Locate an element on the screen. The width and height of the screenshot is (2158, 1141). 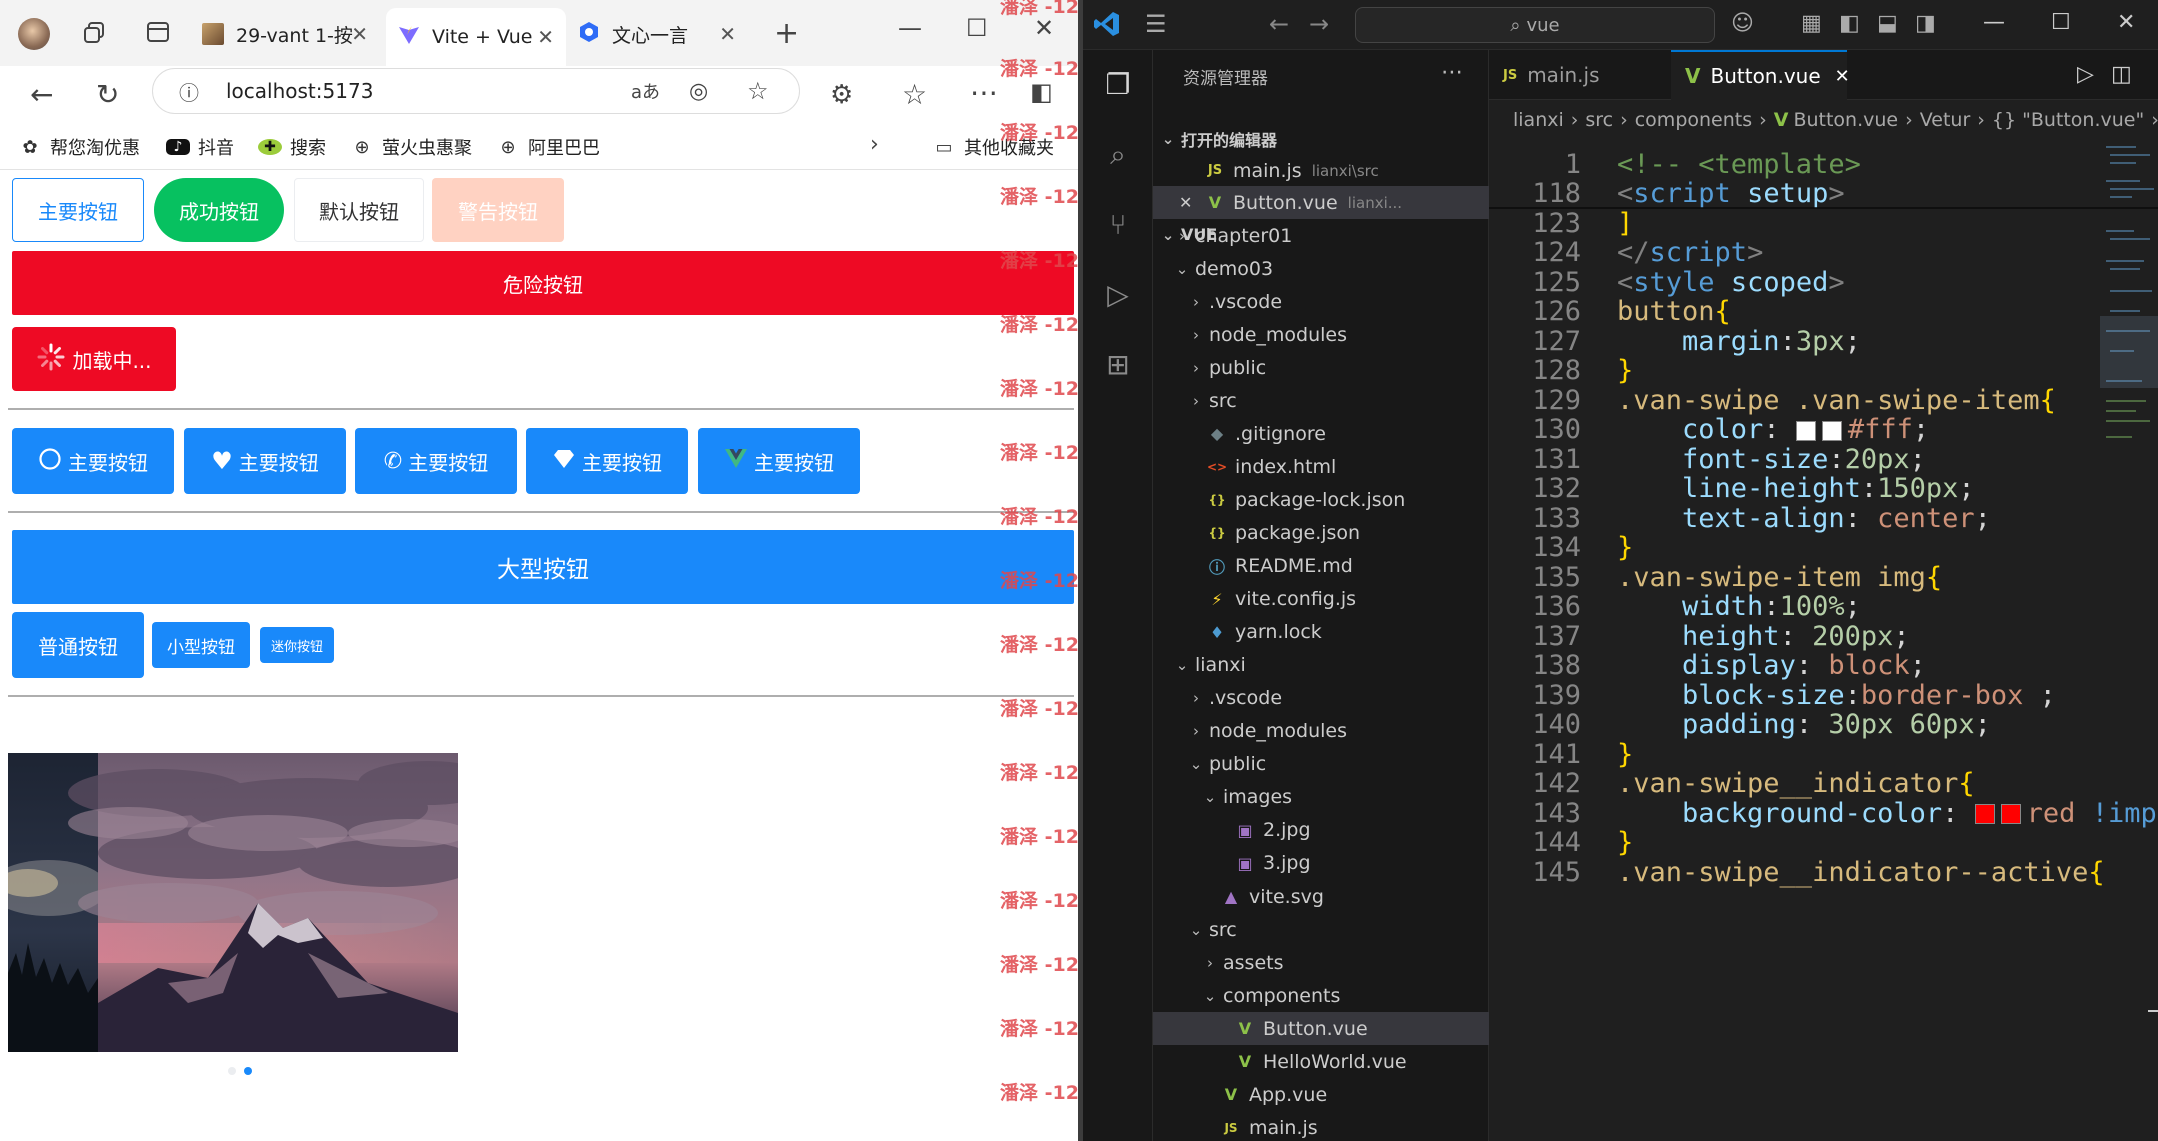
tree-file: ◆ .gitignore is located at coordinates (1321, 433).